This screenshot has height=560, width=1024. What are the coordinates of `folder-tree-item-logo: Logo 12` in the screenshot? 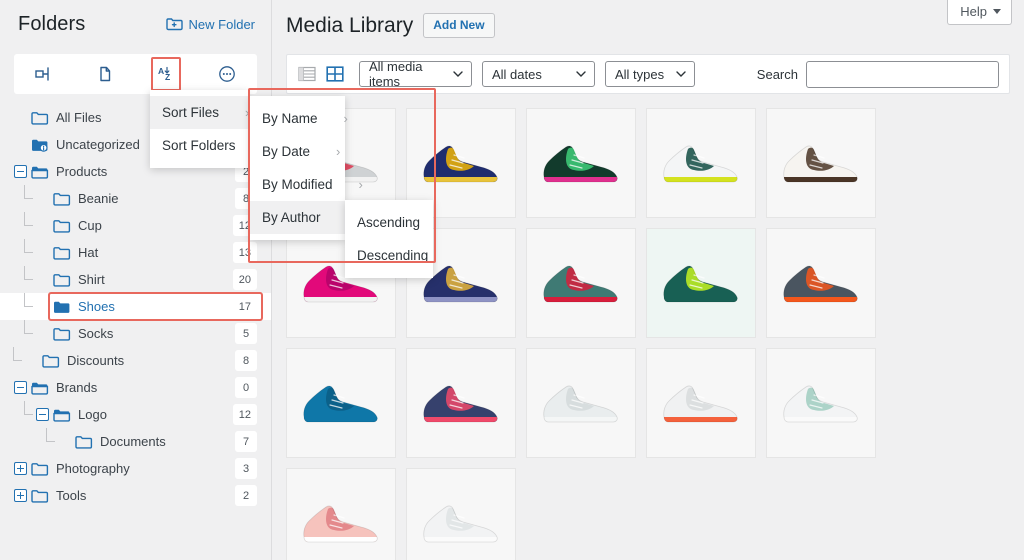 It's located at (135, 414).